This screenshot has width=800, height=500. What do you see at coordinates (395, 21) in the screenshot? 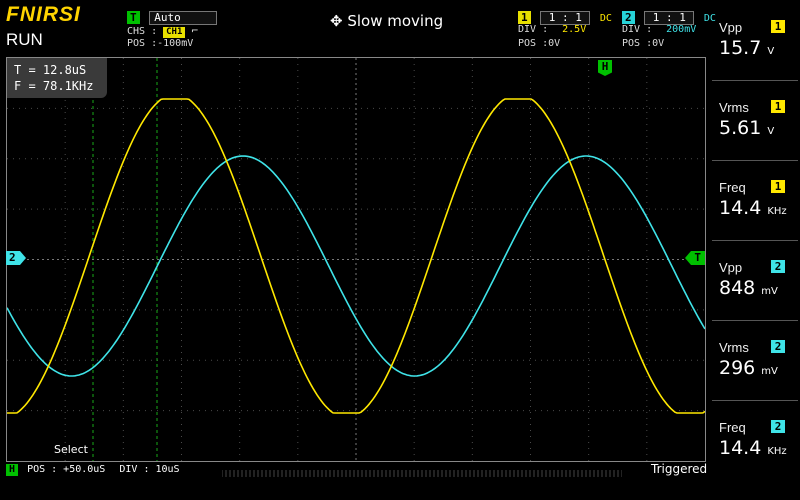
I see `status-text: Slow moving` at bounding box center [395, 21].